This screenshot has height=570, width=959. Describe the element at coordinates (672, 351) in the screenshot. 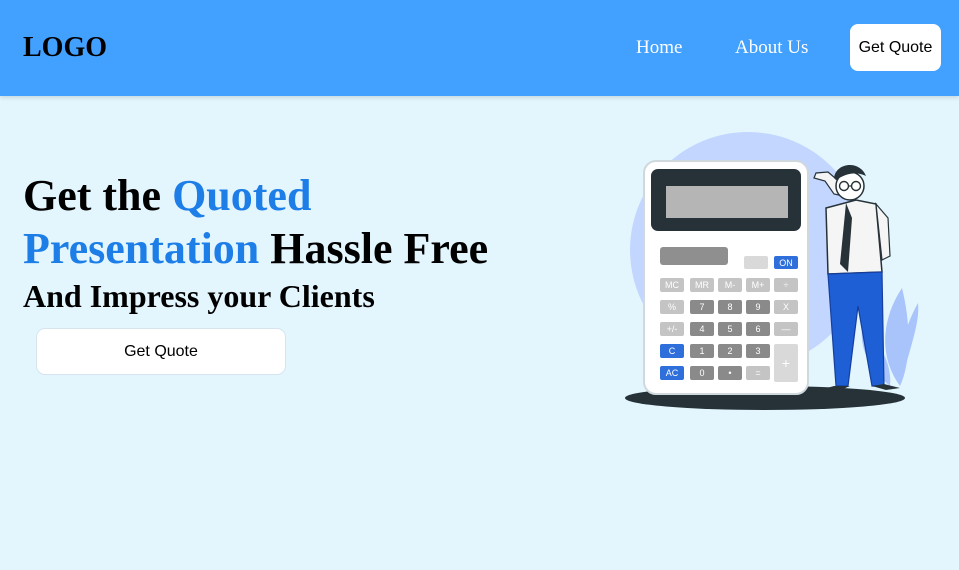

I see `key-label: C` at that location.